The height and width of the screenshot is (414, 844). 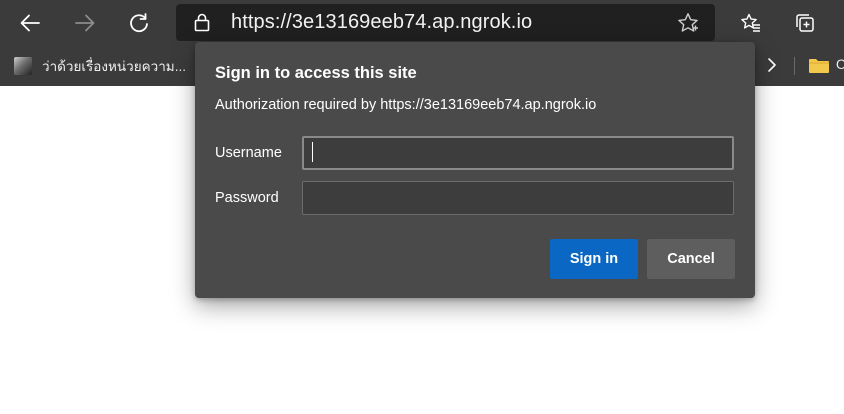 What do you see at coordinates (819, 66) in the screenshot?
I see `folder-icon` at bounding box center [819, 66].